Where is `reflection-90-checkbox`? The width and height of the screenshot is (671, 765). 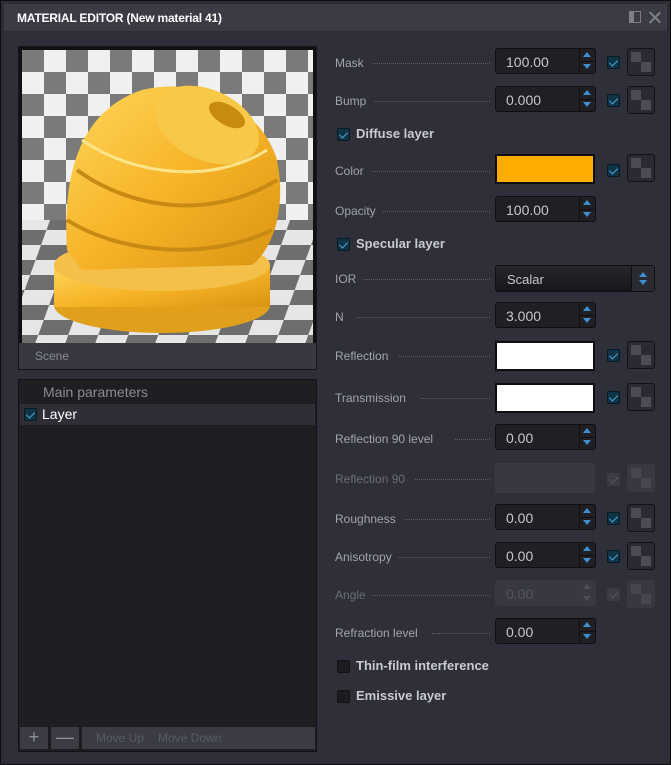 reflection-90-checkbox is located at coordinates (613, 479).